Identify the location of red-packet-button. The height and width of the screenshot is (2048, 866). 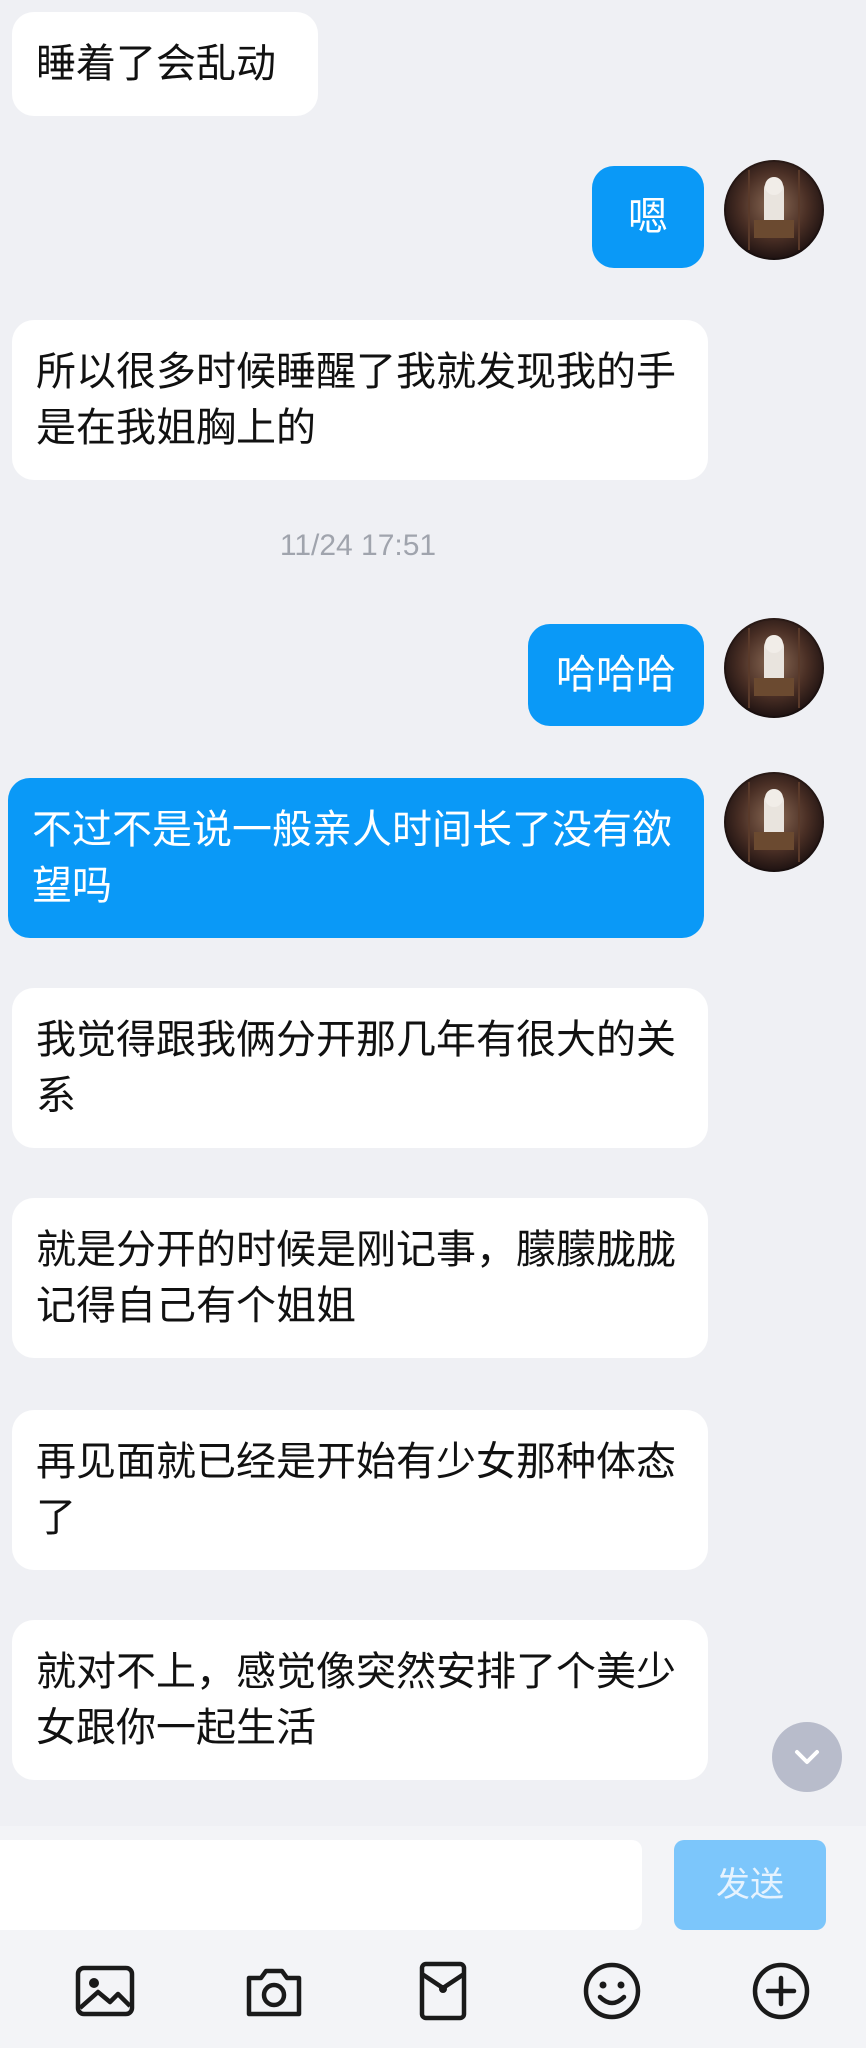
(443, 1991).